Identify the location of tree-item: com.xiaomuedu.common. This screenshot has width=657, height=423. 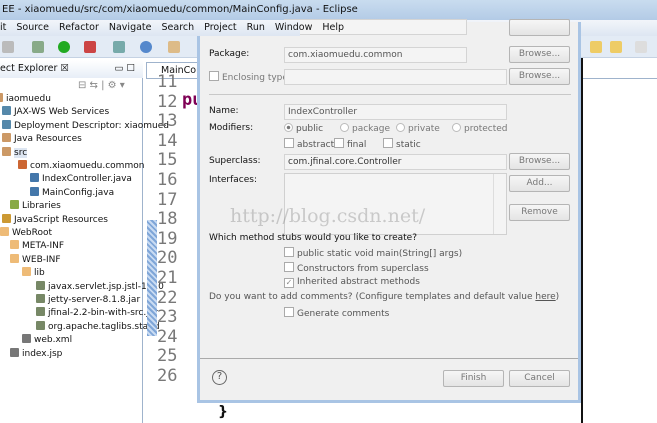
(81, 166).